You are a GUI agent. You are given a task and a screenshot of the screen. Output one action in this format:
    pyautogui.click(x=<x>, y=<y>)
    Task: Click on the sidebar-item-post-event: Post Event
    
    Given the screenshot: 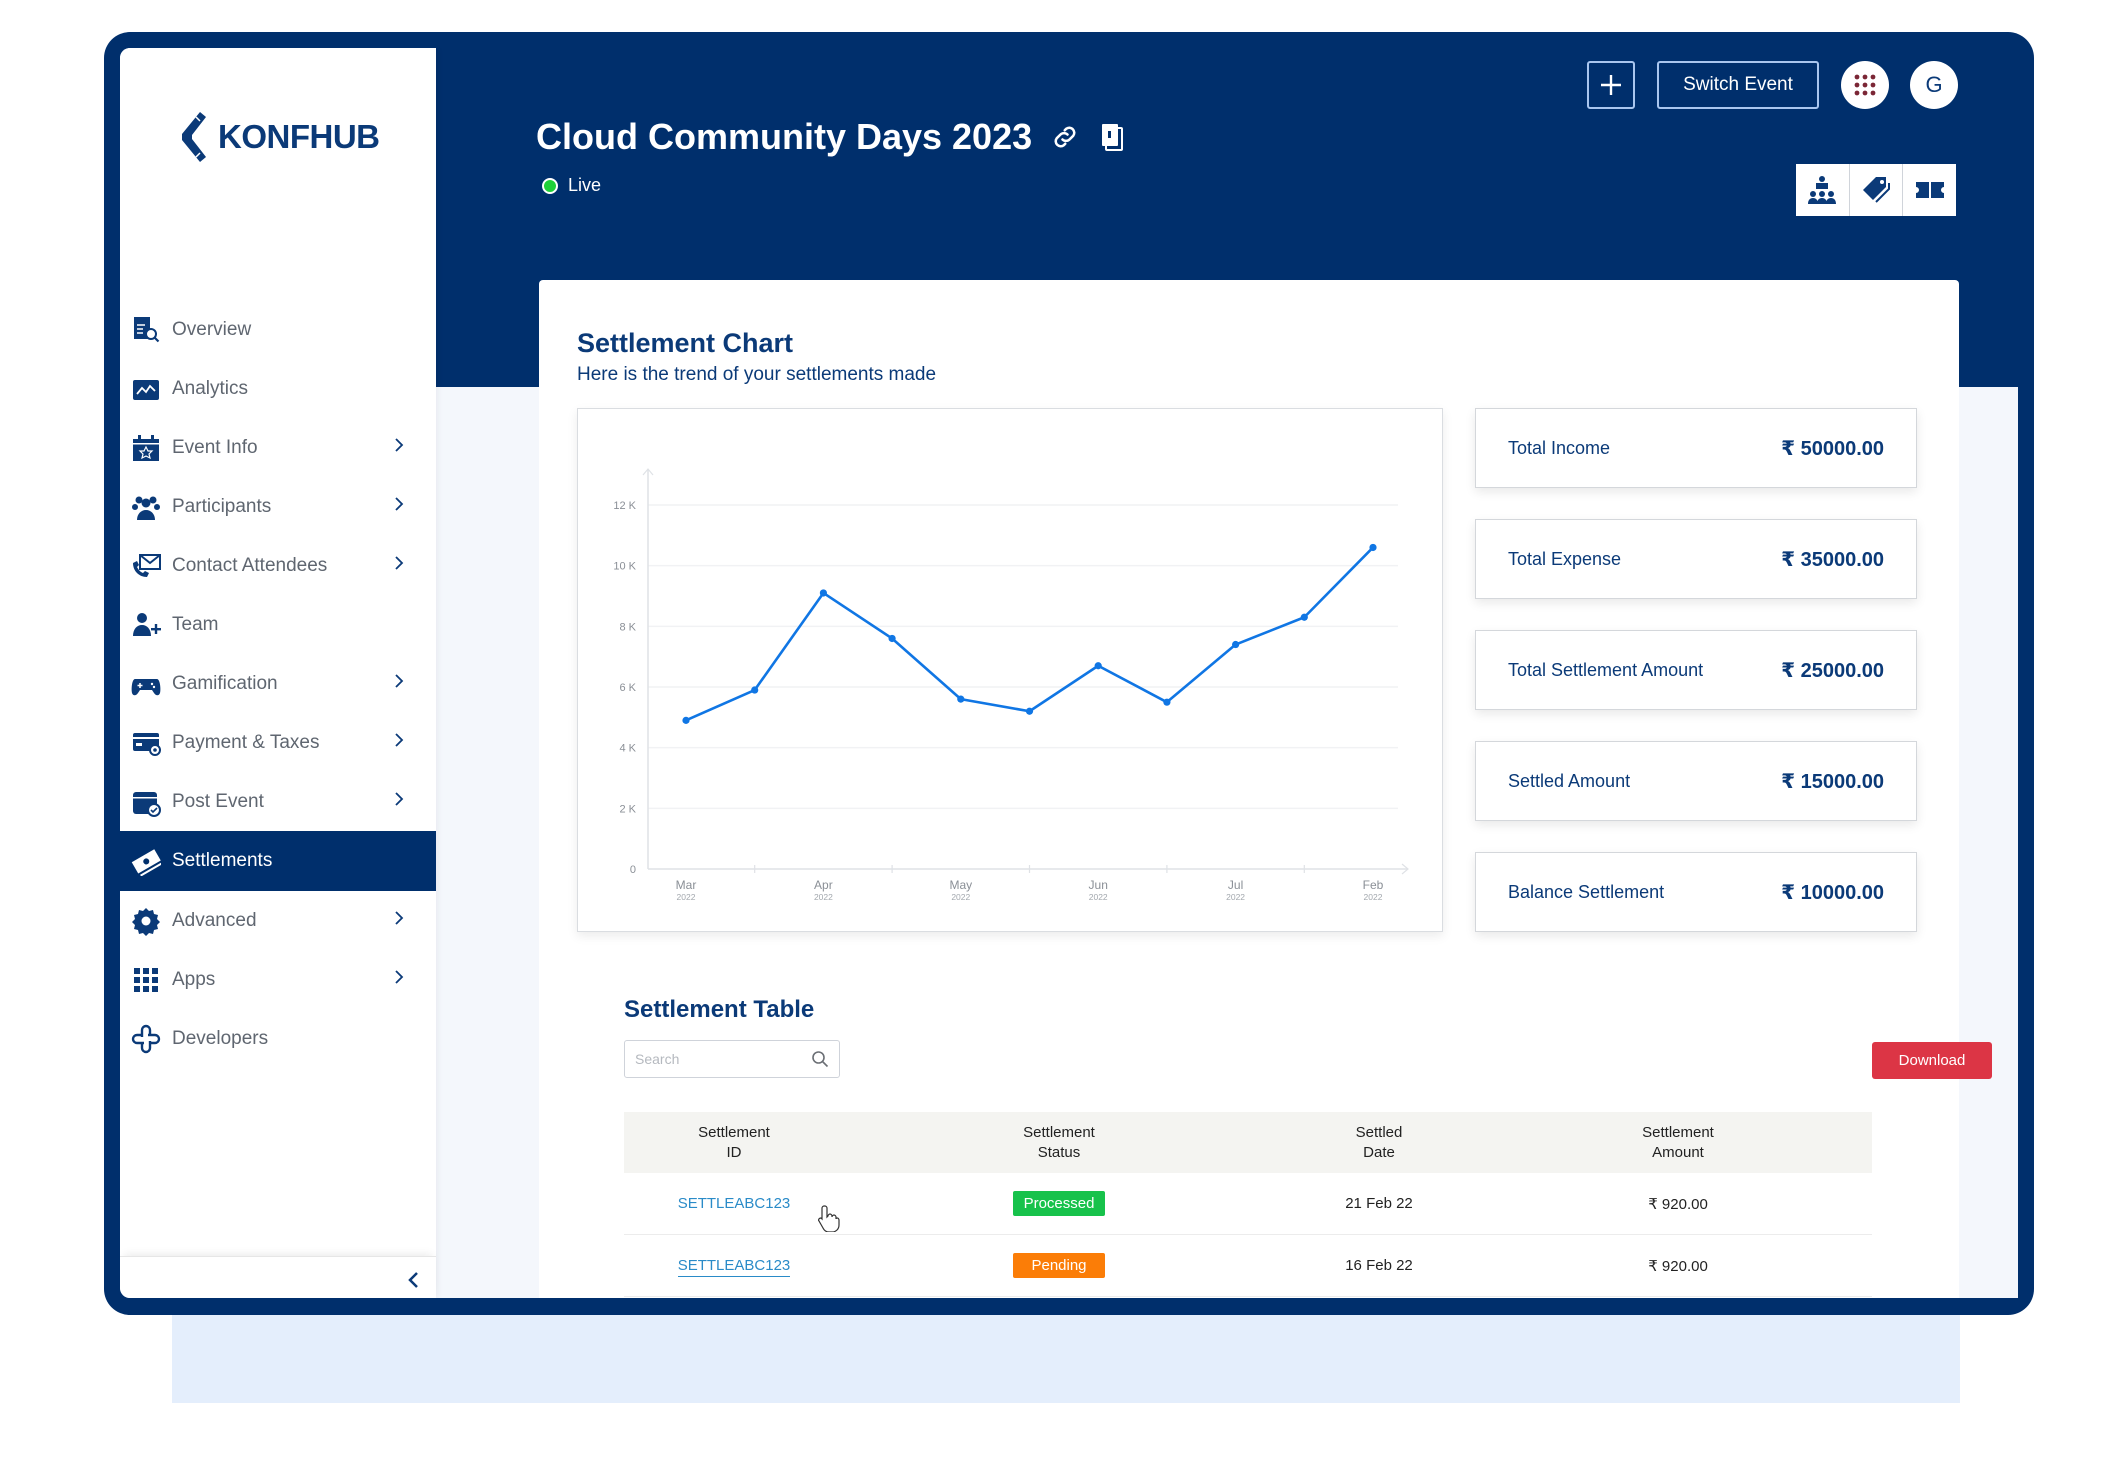 What is the action you would take?
    pyautogui.click(x=278, y=801)
    